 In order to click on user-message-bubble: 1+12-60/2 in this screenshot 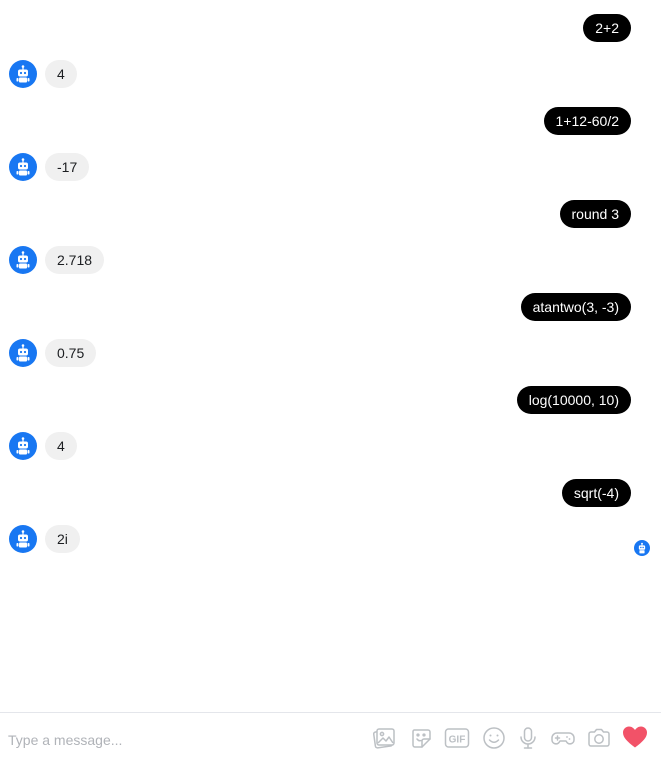, I will do `click(587, 121)`.